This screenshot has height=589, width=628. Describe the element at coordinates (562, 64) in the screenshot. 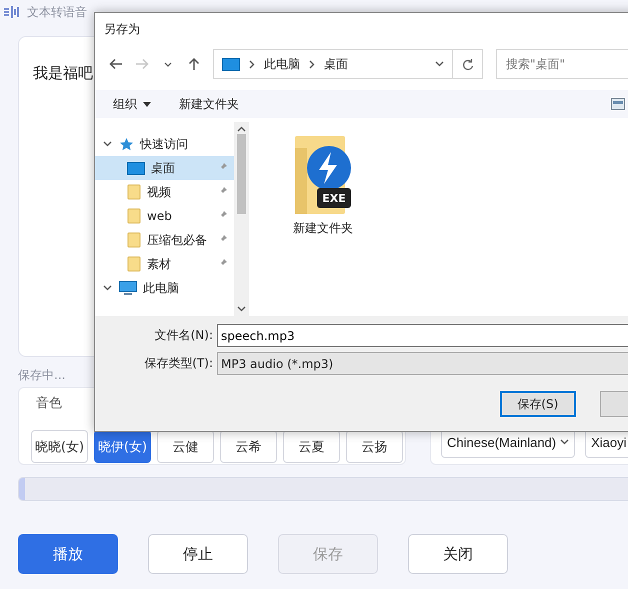

I see `search-field: 搜索"桌面"` at that location.